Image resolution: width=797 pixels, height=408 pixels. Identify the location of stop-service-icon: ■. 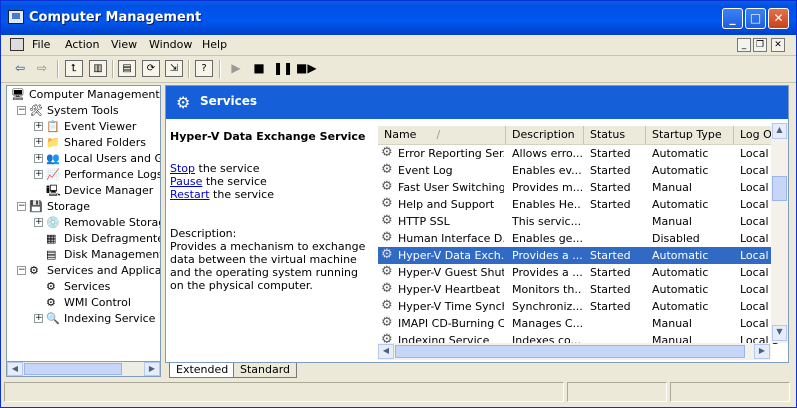
(259, 68).